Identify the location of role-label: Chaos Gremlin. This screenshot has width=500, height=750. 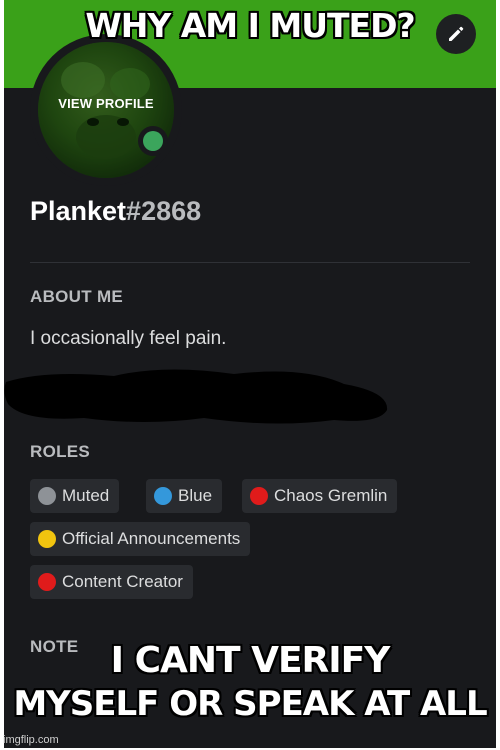
(331, 495).